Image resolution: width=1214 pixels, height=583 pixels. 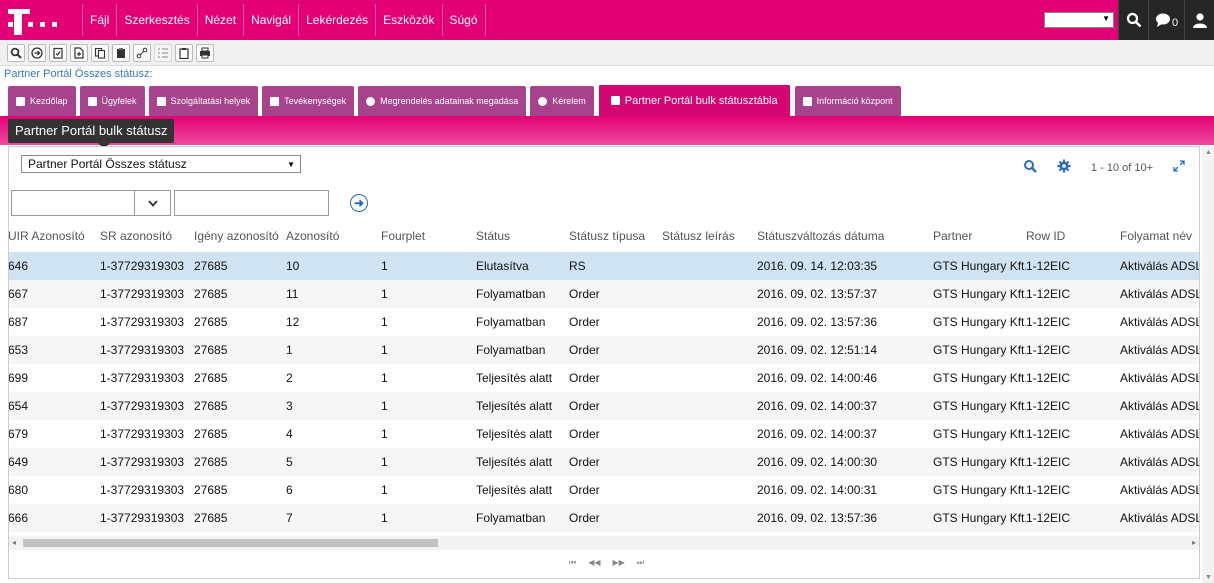 What do you see at coordinates (522, 236) in the screenshot?
I see `column-header: Státus` at bounding box center [522, 236].